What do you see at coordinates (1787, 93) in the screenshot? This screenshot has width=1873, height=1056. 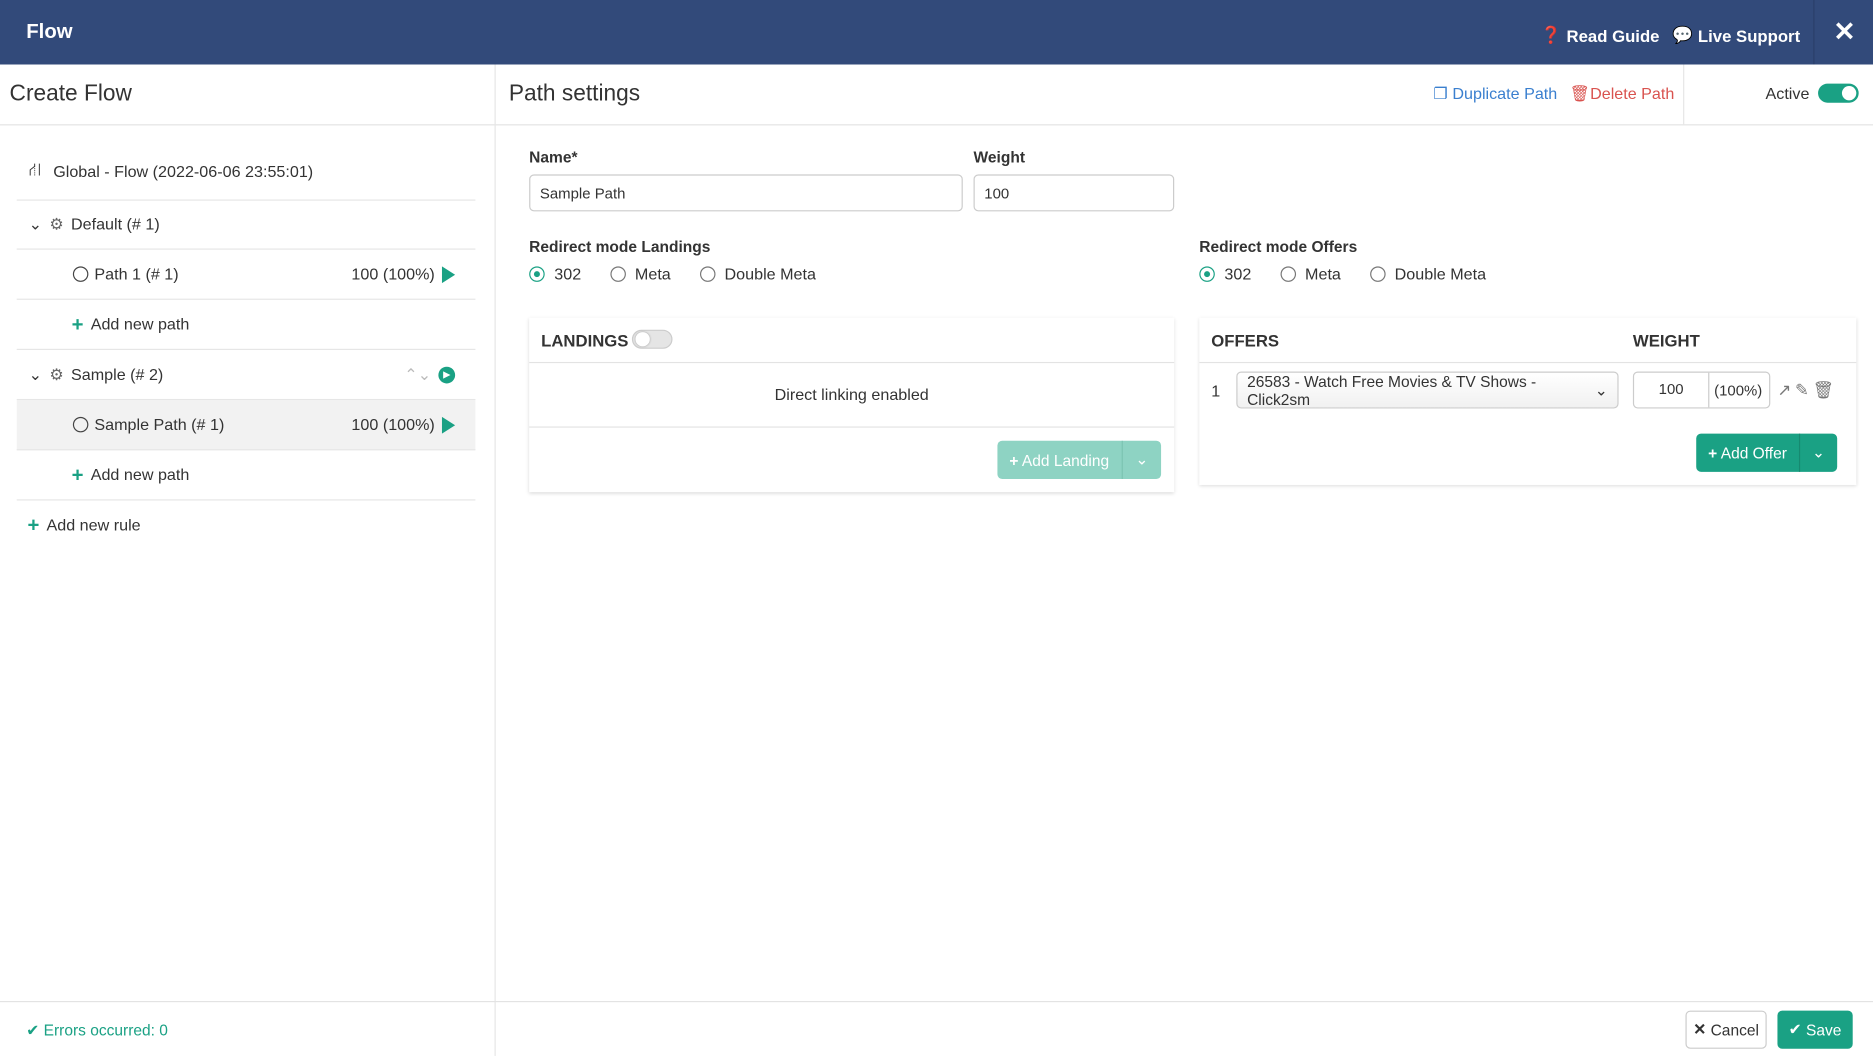 I see `active-label: Active` at bounding box center [1787, 93].